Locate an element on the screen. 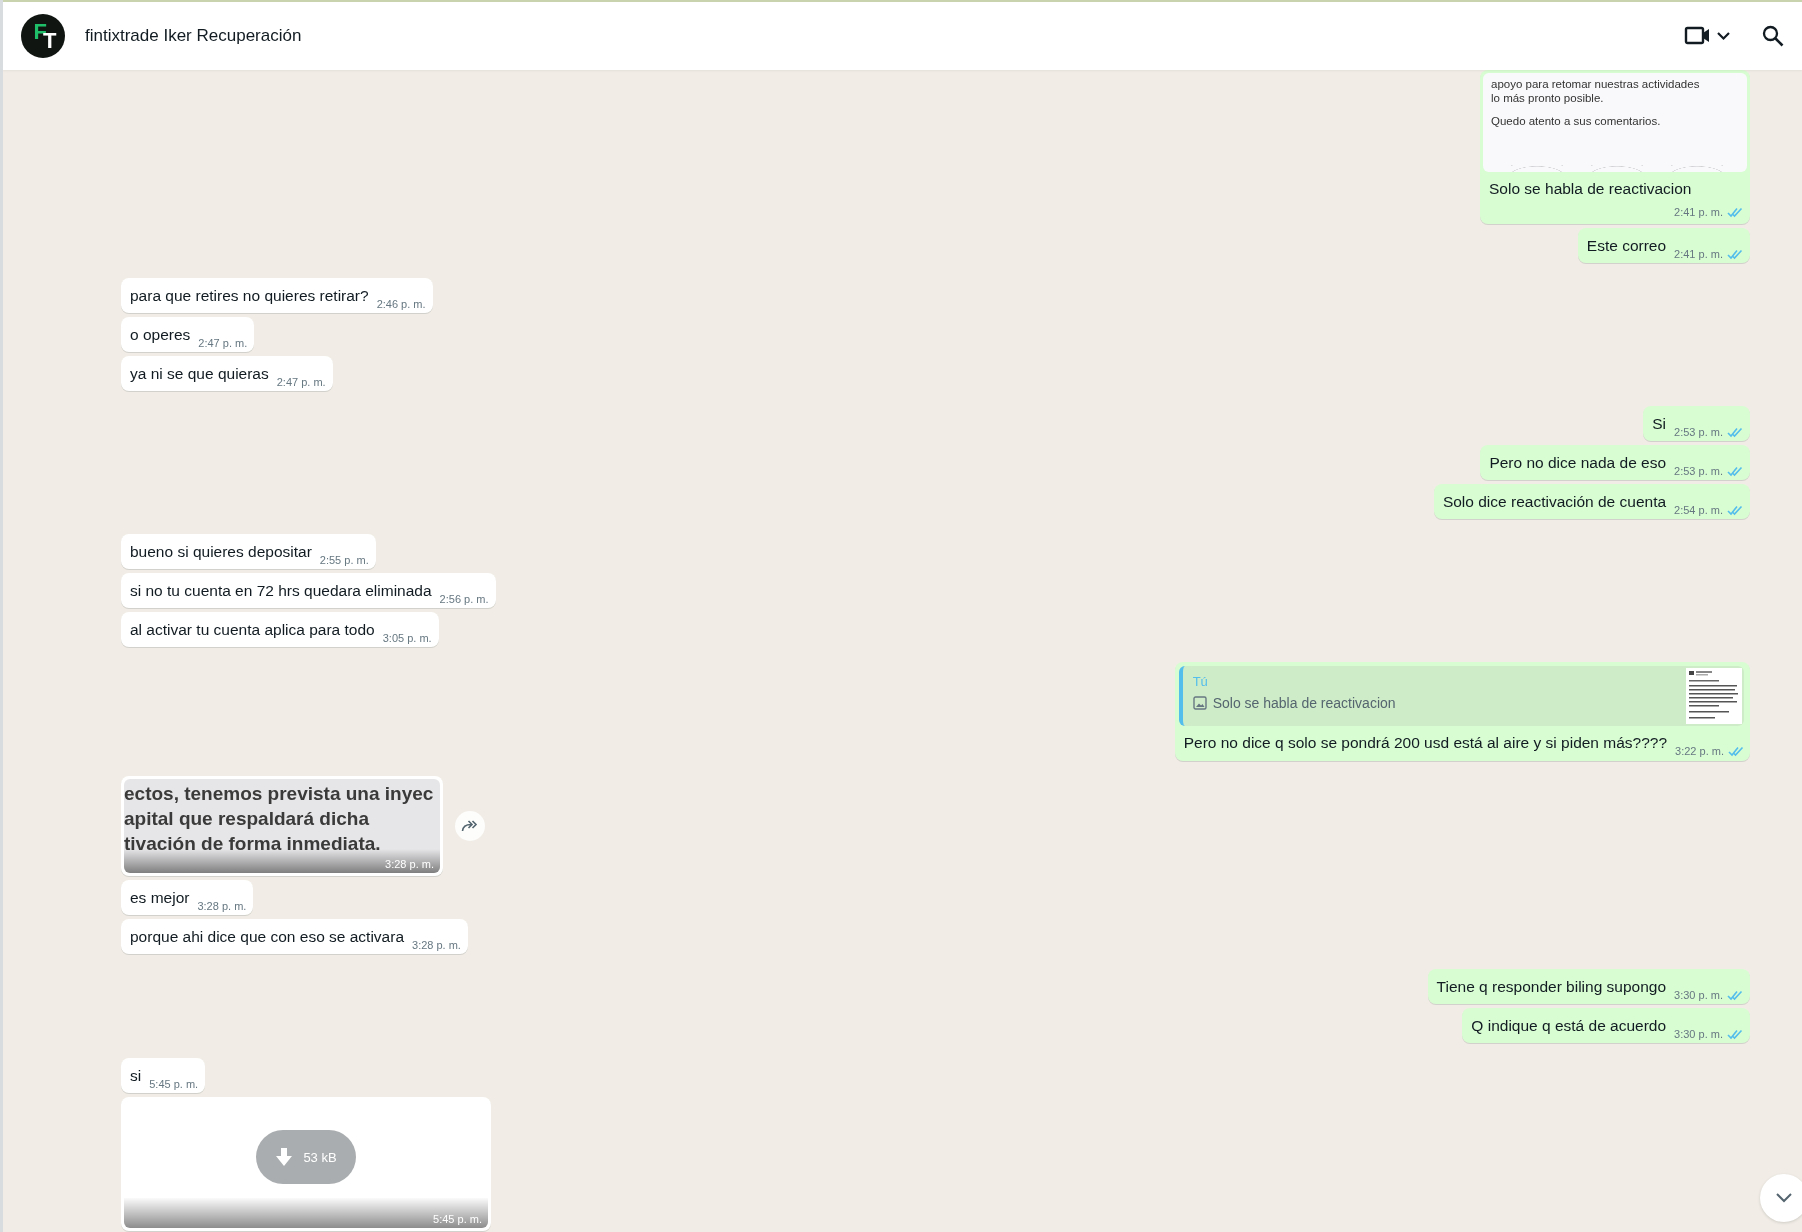  image-message: ectos, tenemos prevista una inyec apital que respaldará dicha tivación de forma inmediata. 3:28 p. m. is located at coordinates (282, 826).